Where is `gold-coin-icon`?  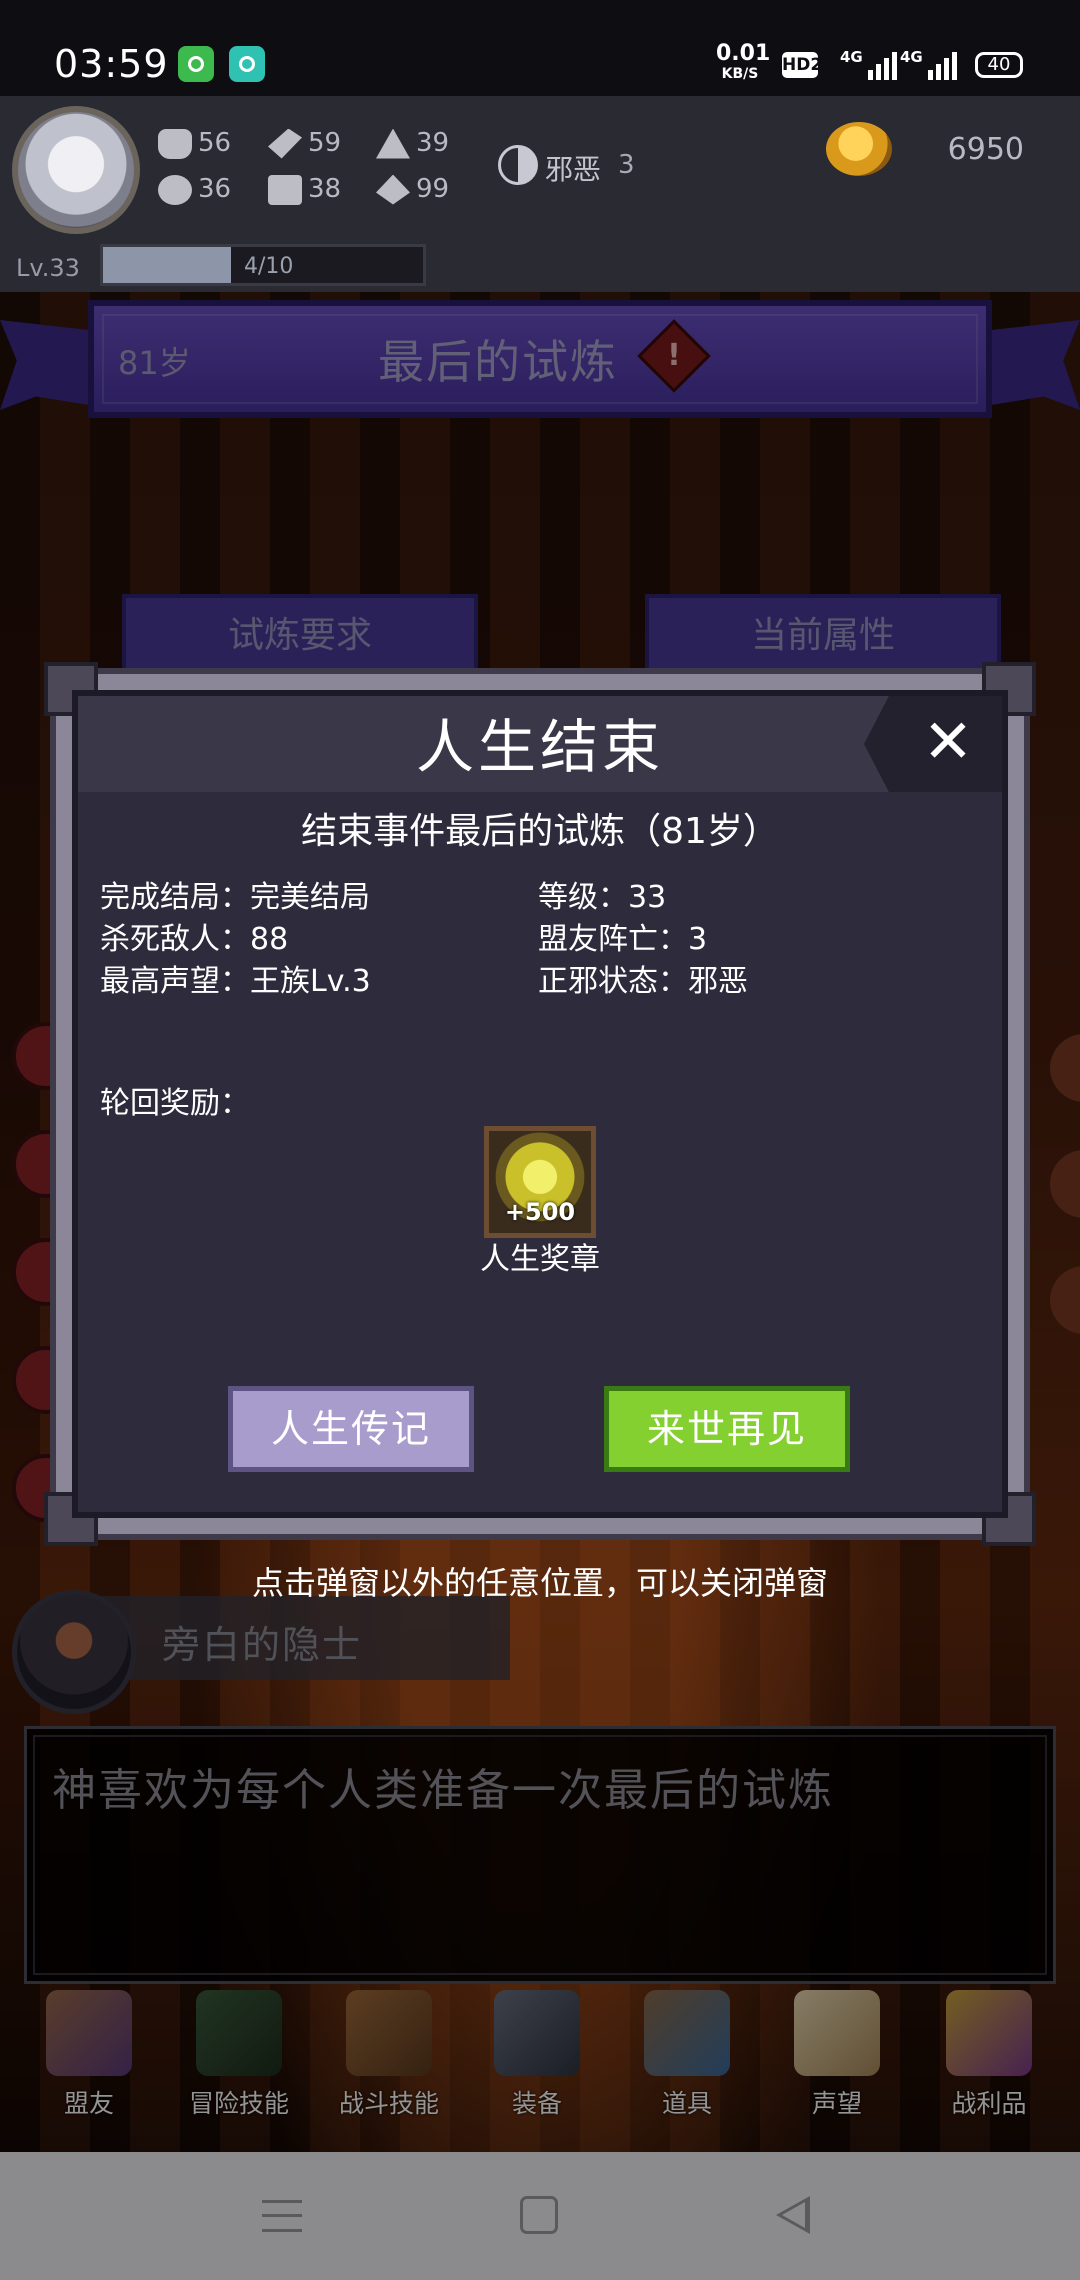
gold-coin-icon is located at coordinates (859, 149).